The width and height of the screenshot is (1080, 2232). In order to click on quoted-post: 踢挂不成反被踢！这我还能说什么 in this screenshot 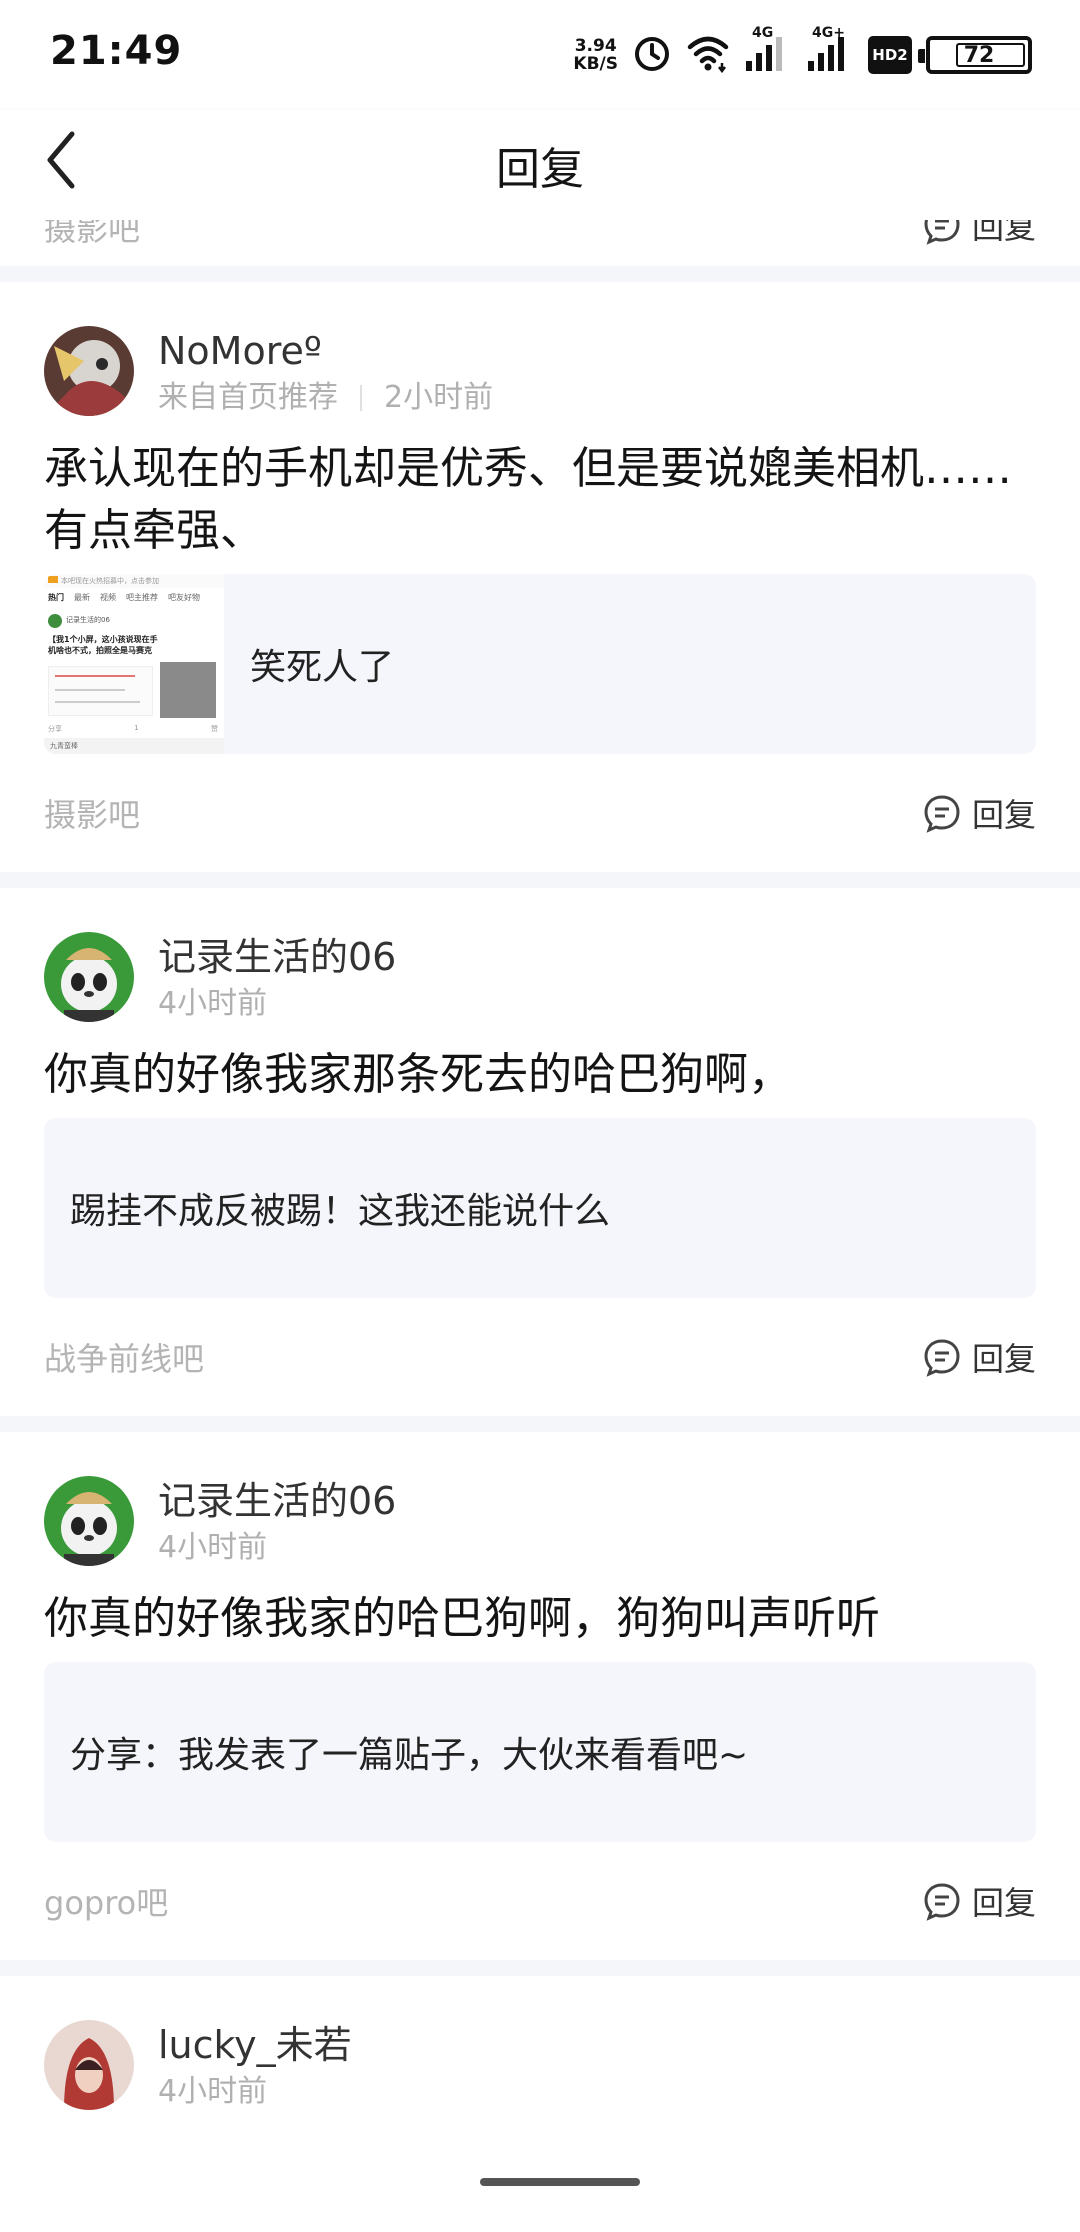, I will do `click(540, 1208)`.